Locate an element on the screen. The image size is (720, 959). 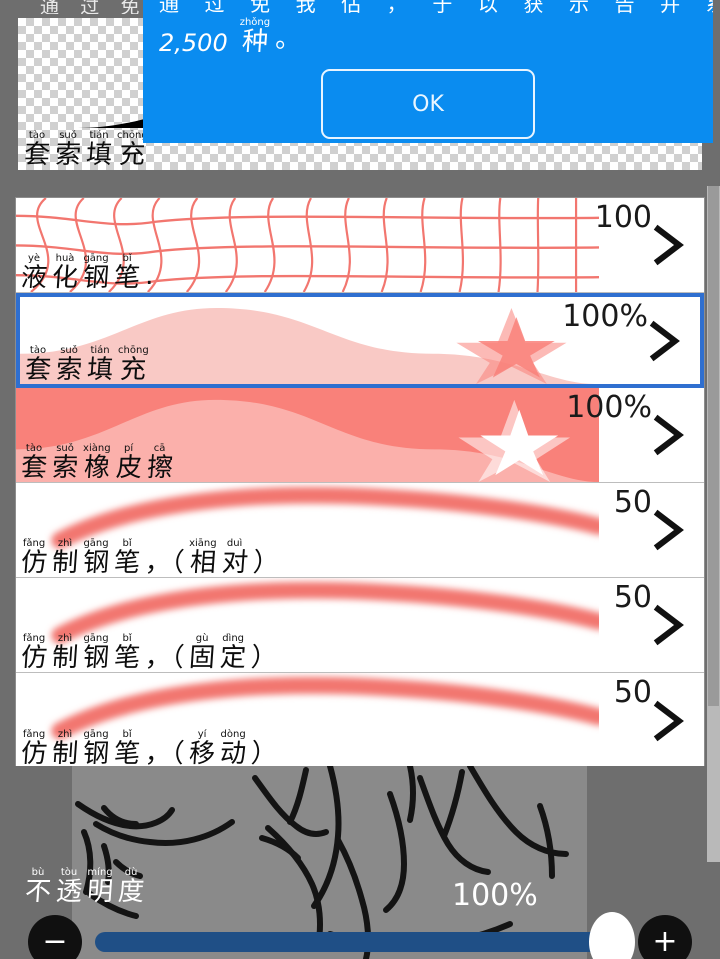
tool-label-lasso-eraser-char-1: suǒ 索 is located at coordinates (65, 463).